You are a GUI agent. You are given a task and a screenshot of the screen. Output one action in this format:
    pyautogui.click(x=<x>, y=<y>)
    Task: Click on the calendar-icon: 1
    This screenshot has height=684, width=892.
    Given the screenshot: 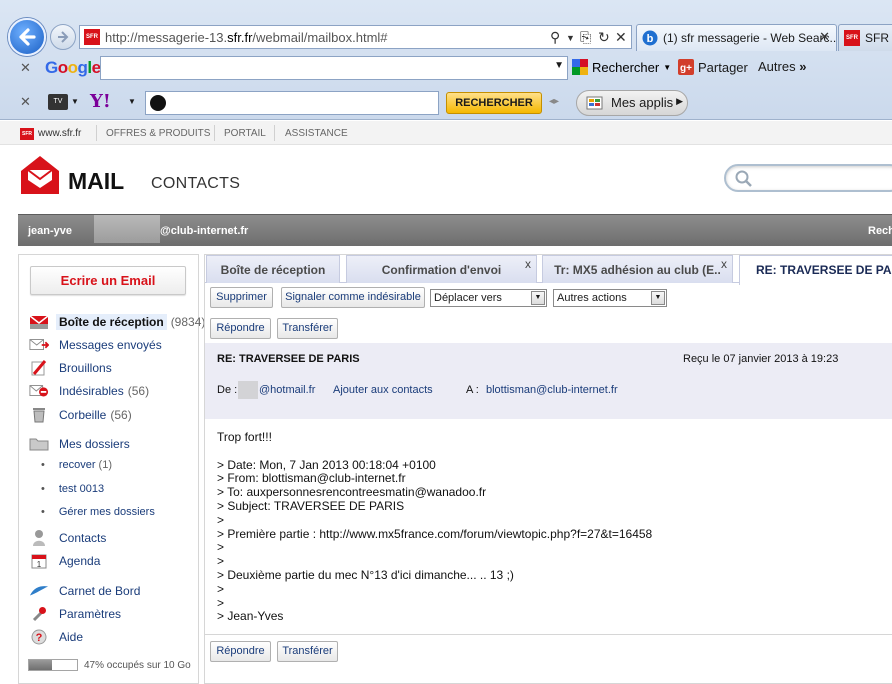 What is the action you would take?
    pyautogui.click(x=39, y=561)
    